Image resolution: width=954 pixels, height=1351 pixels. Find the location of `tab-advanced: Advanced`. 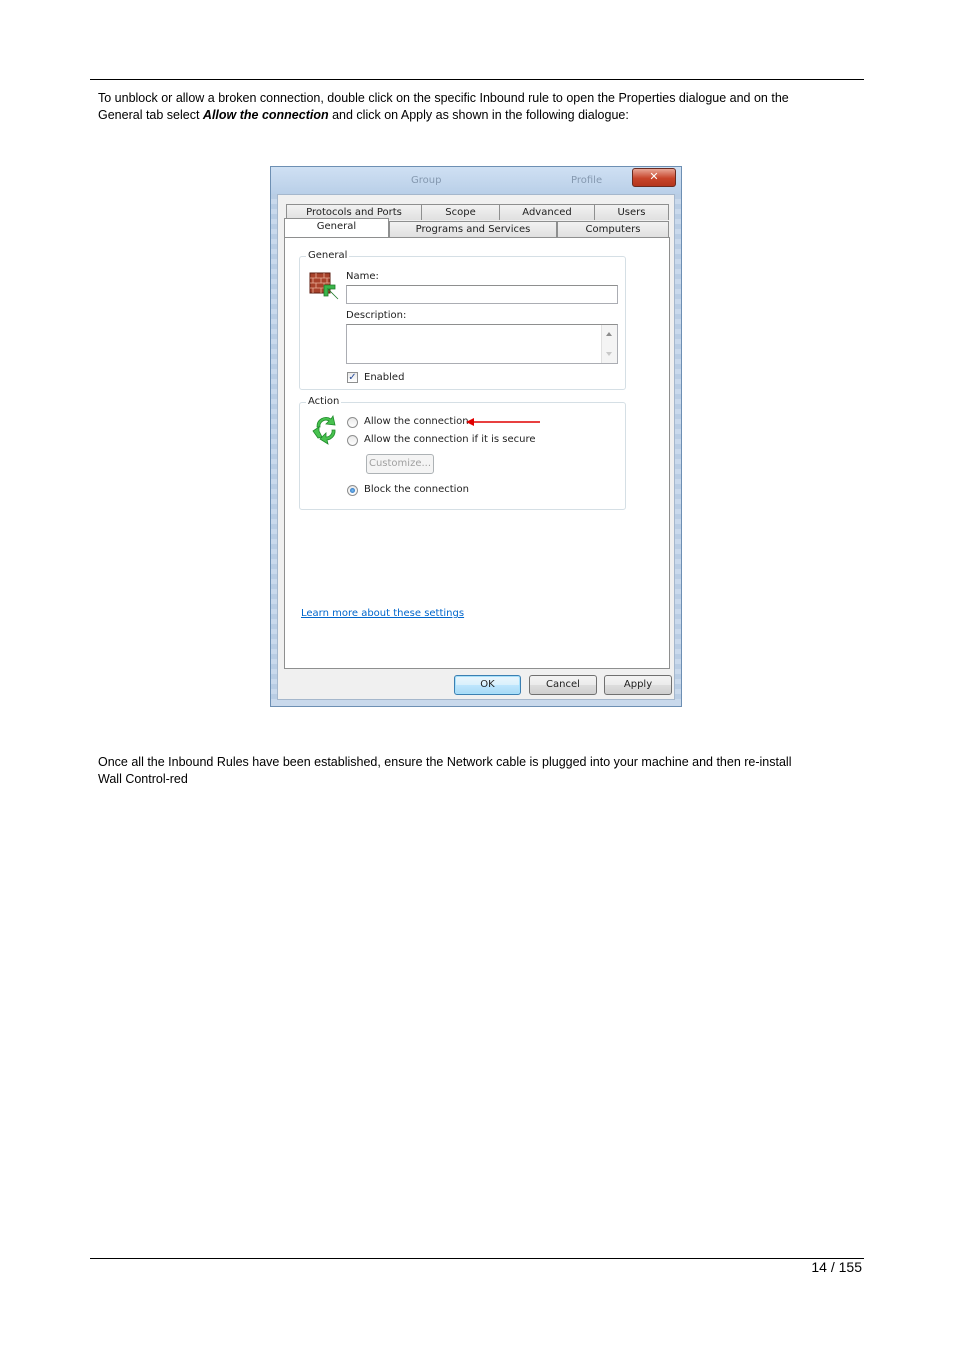

tab-advanced: Advanced is located at coordinates (547, 212).